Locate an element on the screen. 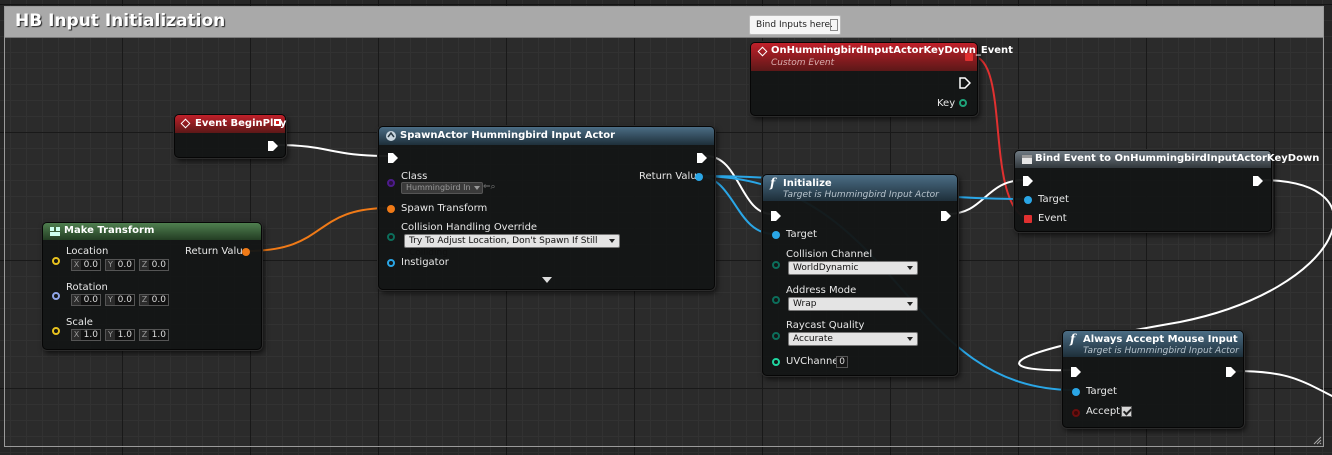 The height and width of the screenshot is (455, 1332). class-select: Hummingbird In is located at coordinates (442, 188).